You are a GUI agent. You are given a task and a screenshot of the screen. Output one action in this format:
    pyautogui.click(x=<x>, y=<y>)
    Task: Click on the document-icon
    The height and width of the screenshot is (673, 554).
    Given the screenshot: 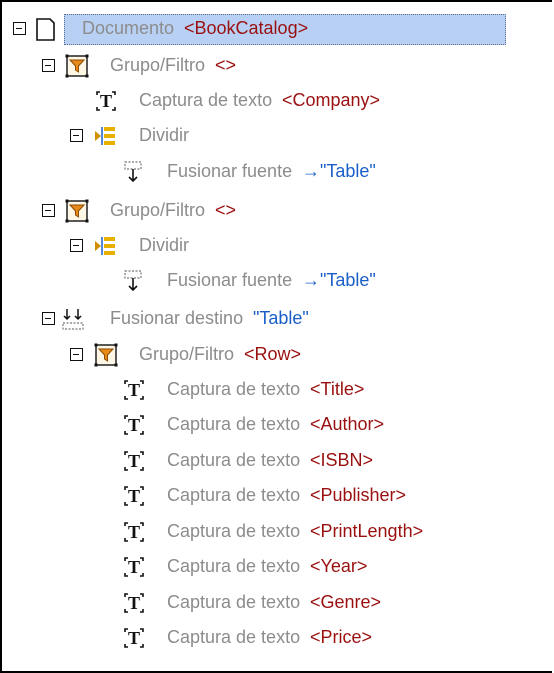 What is the action you would take?
    pyautogui.click(x=45, y=29)
    